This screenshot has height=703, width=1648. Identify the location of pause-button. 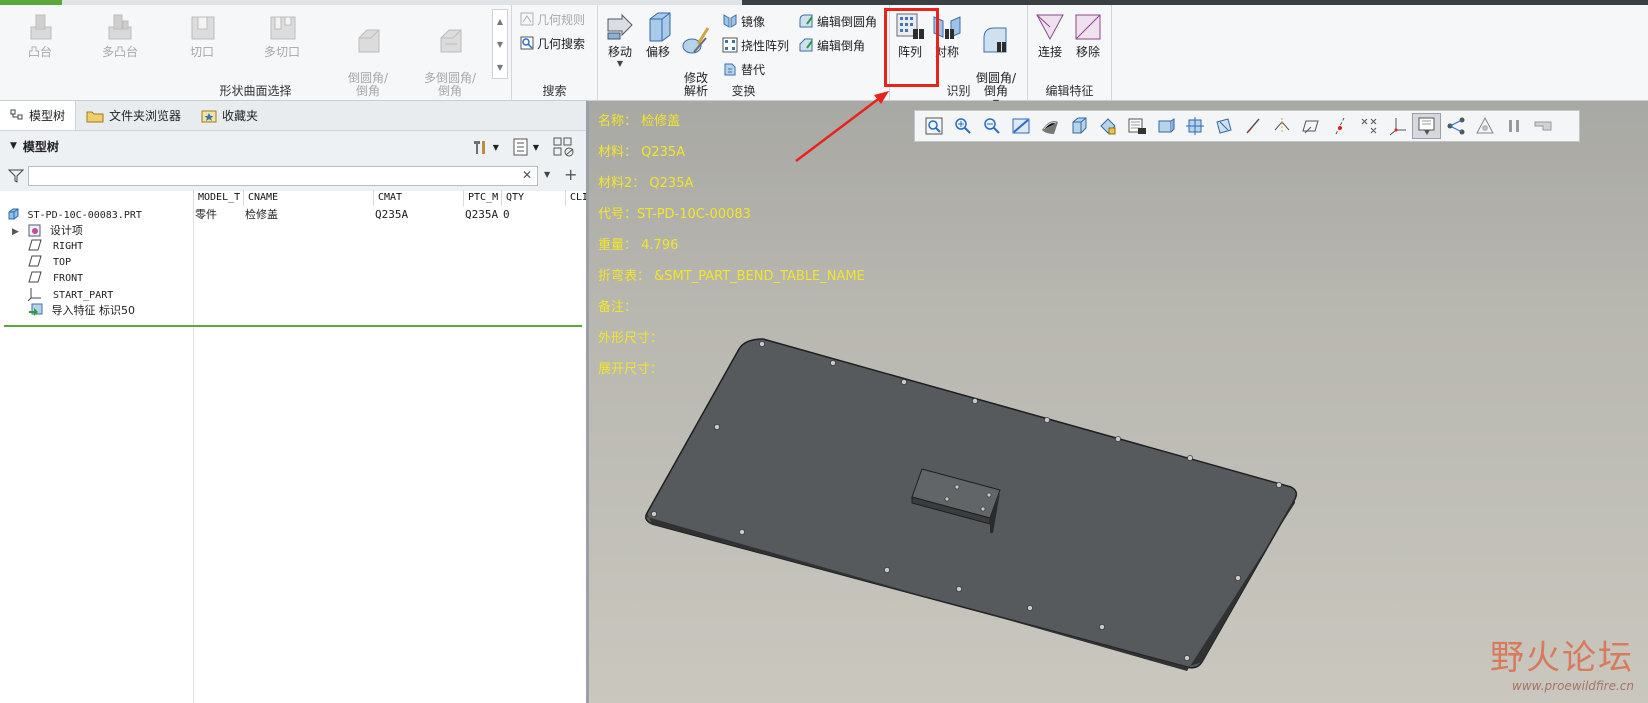
(1513, 126).